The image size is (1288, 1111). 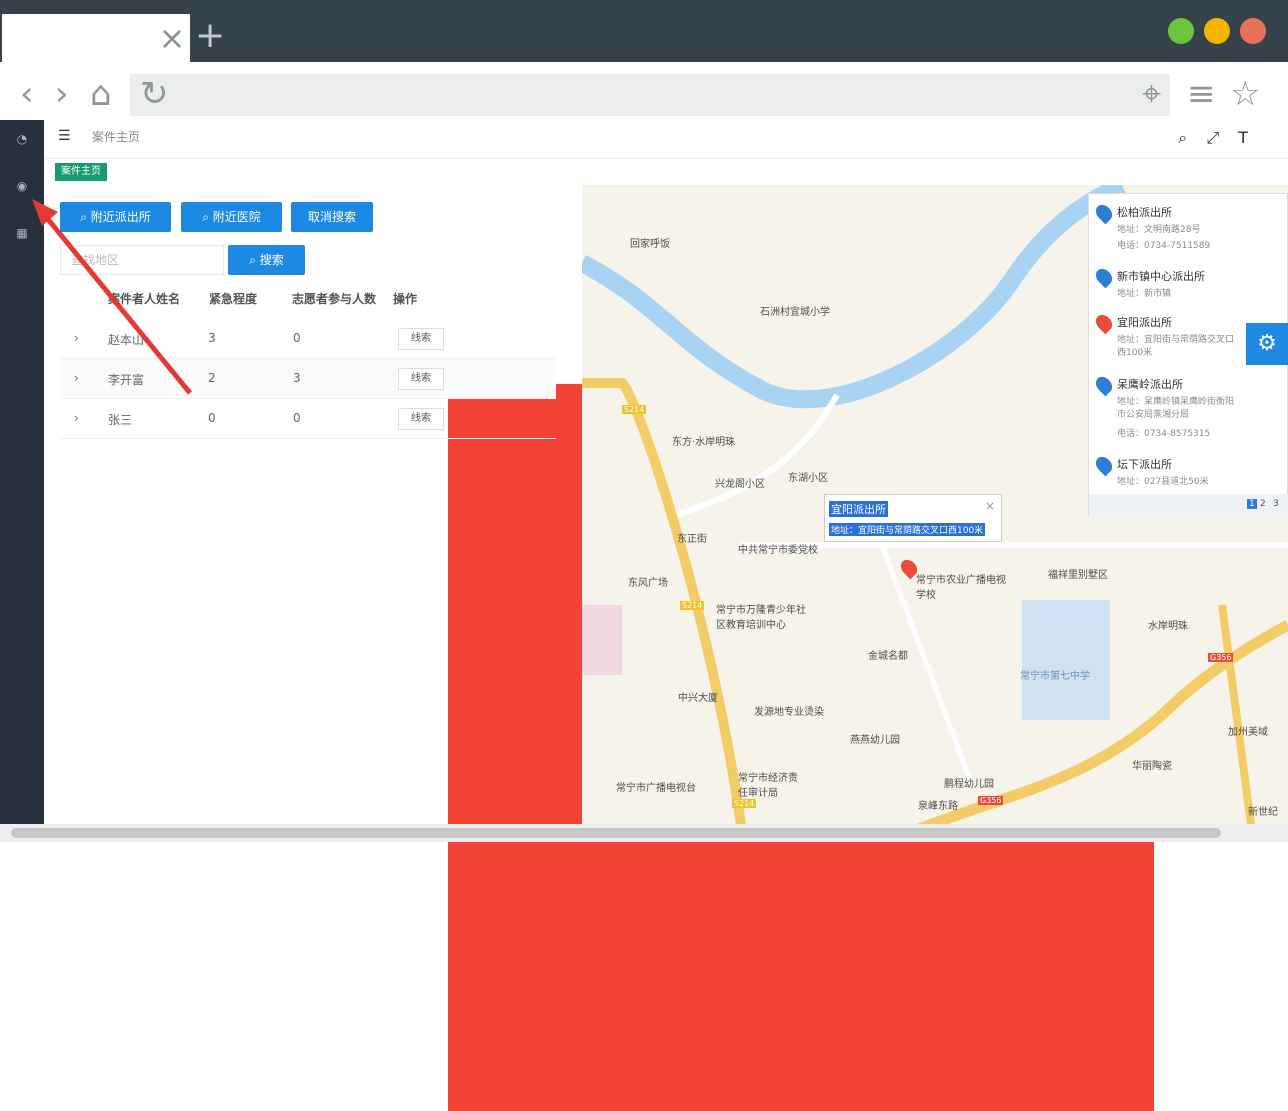 What do you see at coordinates (81, 172) in the screenshot?
I see `active-tag: 案件主页` at bounding box center [81, 172].